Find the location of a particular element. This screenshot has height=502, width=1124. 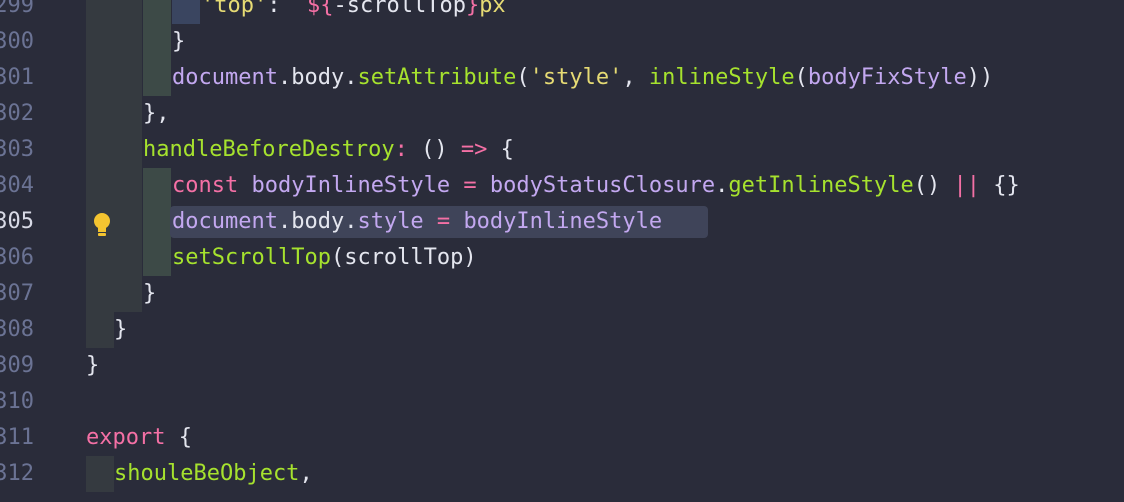

code-line: 309} is located at coordinates (562, 366).